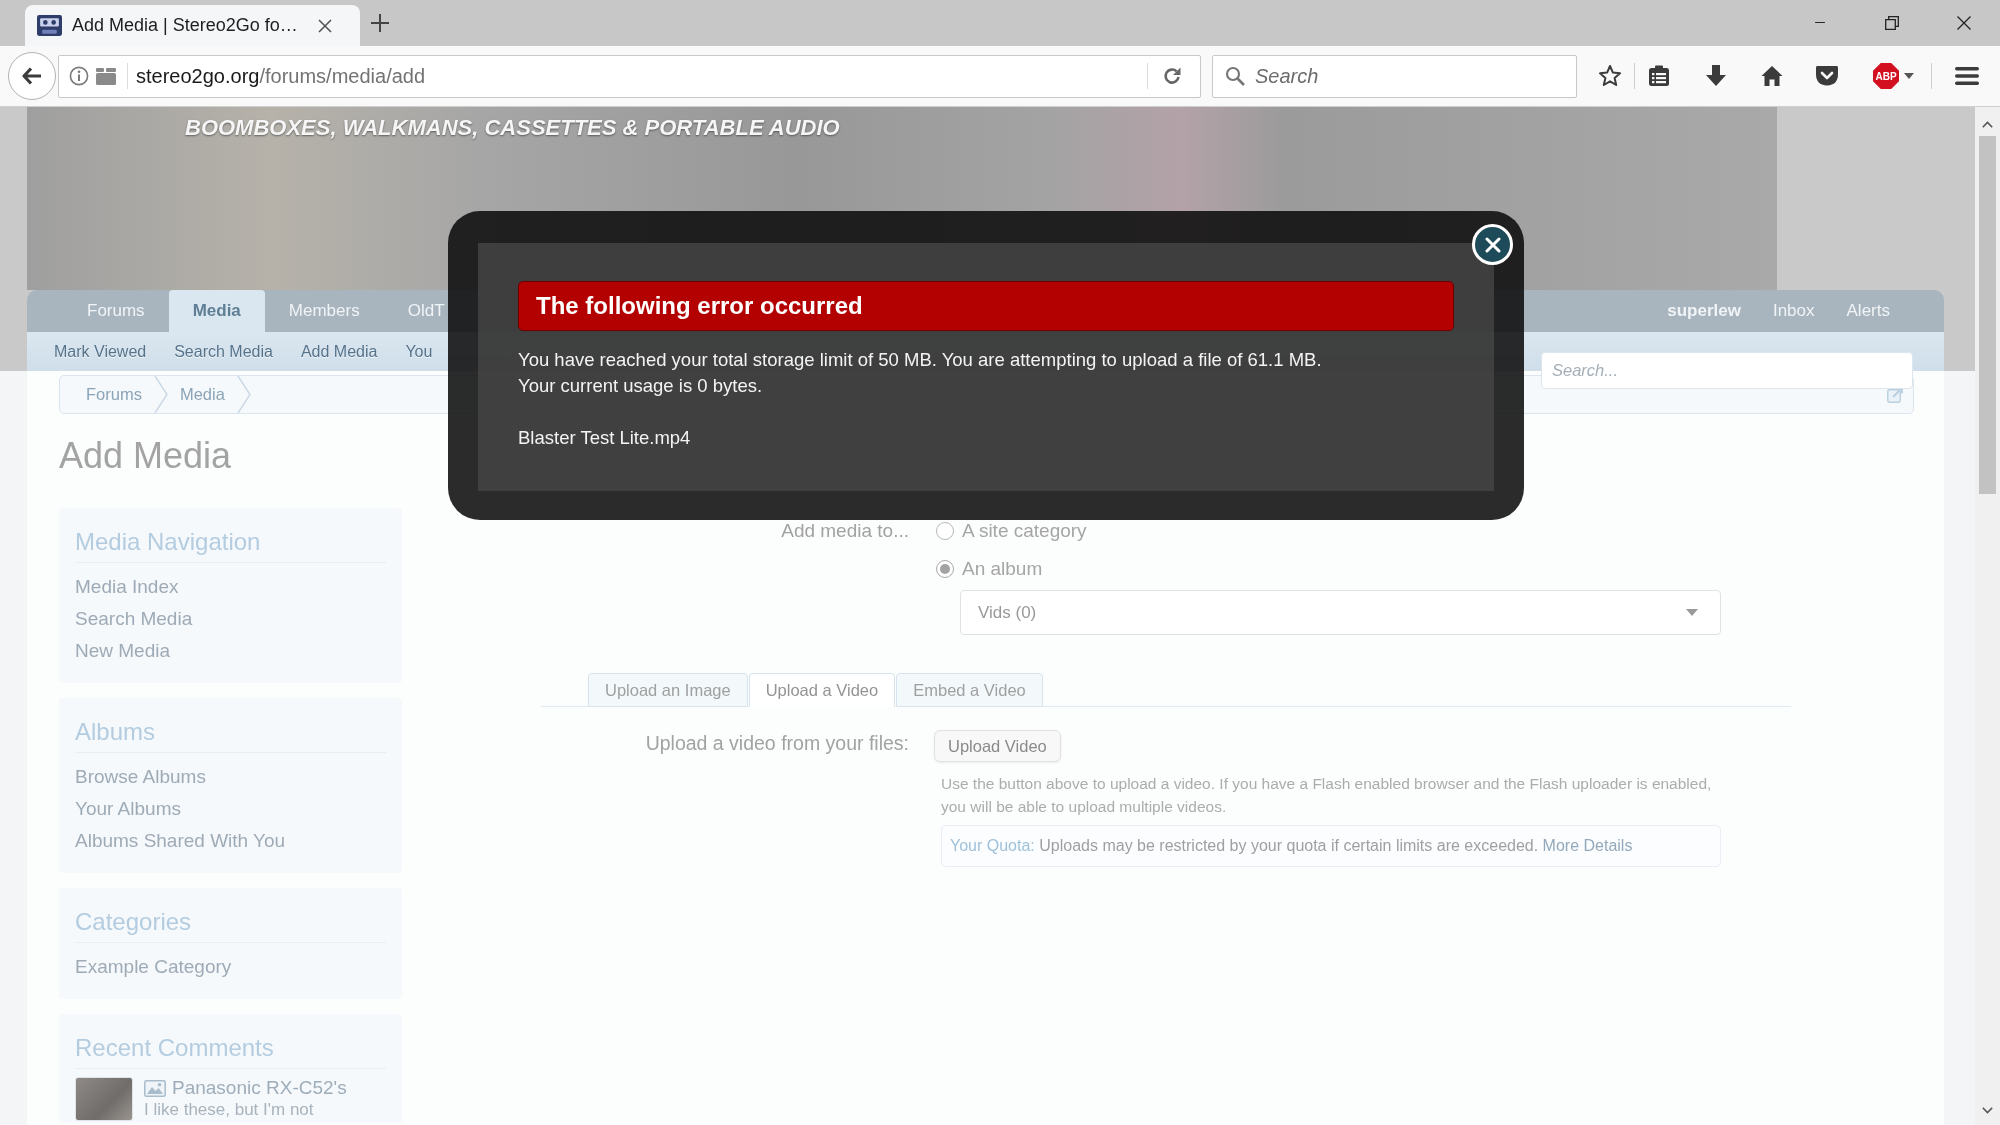  I want to click on search-icon, so click(1235, 76).